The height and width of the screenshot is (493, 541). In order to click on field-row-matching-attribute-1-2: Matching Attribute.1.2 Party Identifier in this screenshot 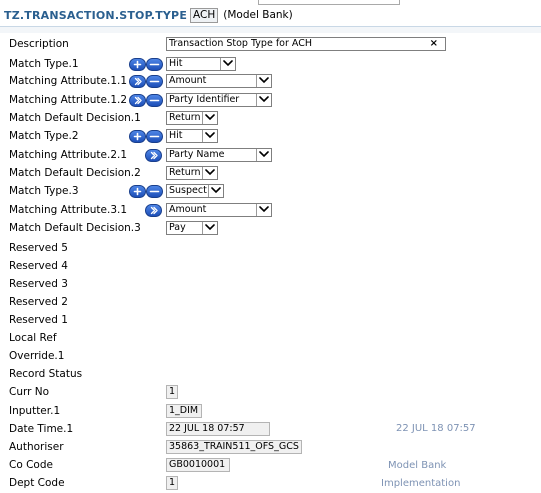, I will do `click(270, 101)`.